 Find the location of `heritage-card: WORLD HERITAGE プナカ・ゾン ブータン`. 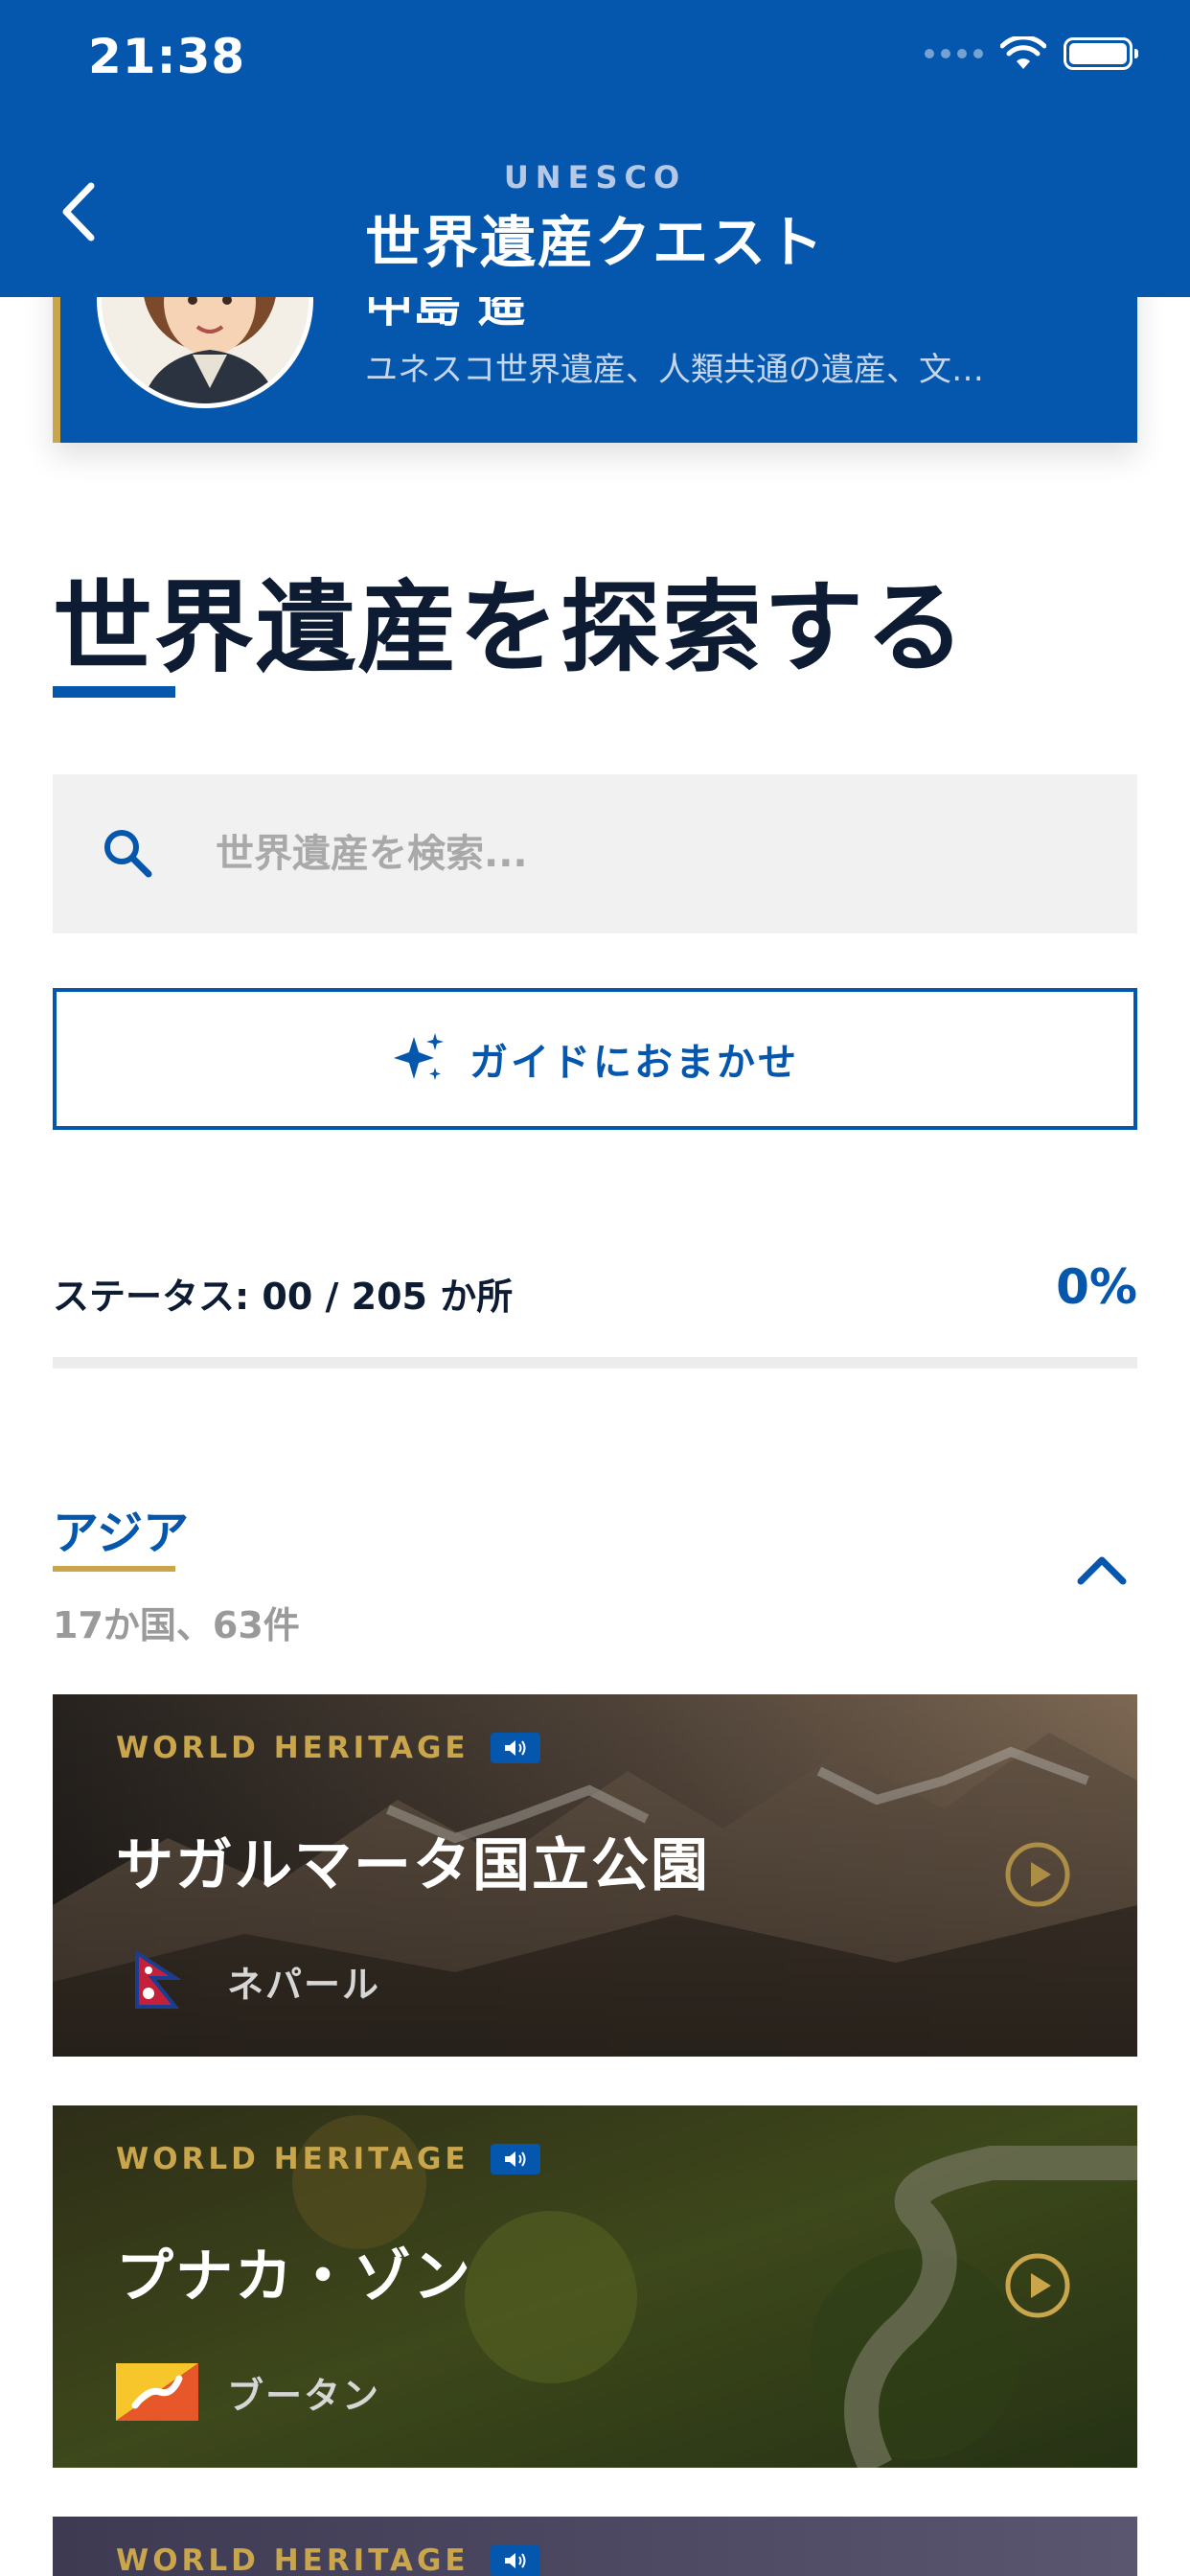

heritage-card: WORLD HERITAGE プナカ・ゾン ブータン is located at coordinates (595, 2286).